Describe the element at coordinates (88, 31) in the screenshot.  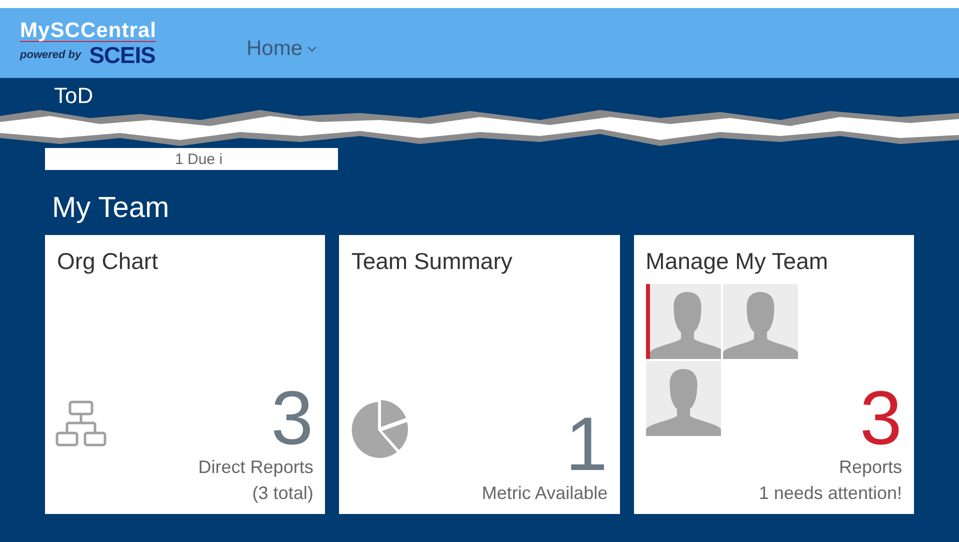
I see `logo-name: MySCCentral` at that location.